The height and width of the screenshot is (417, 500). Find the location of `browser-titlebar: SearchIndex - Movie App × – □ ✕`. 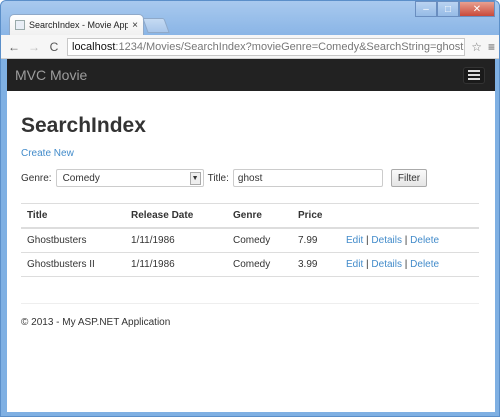

browser-titlebar: SearchIndex - Movie App × – □ ✕ is located at coordinates (250, 18).